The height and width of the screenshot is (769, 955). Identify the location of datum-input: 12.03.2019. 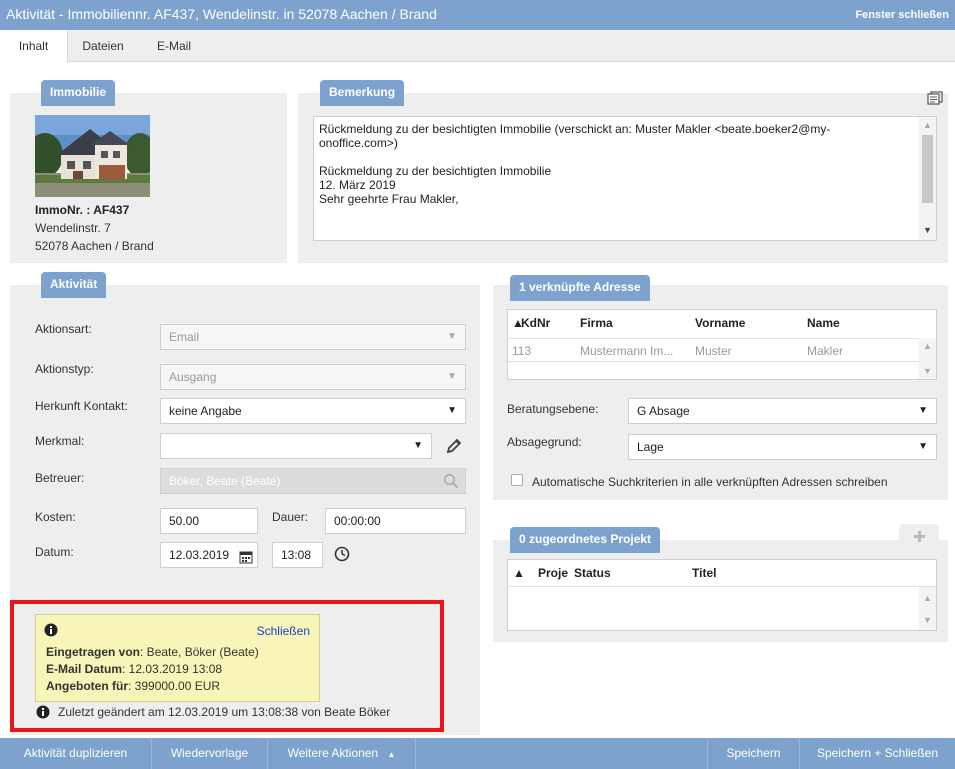
(209, 555).